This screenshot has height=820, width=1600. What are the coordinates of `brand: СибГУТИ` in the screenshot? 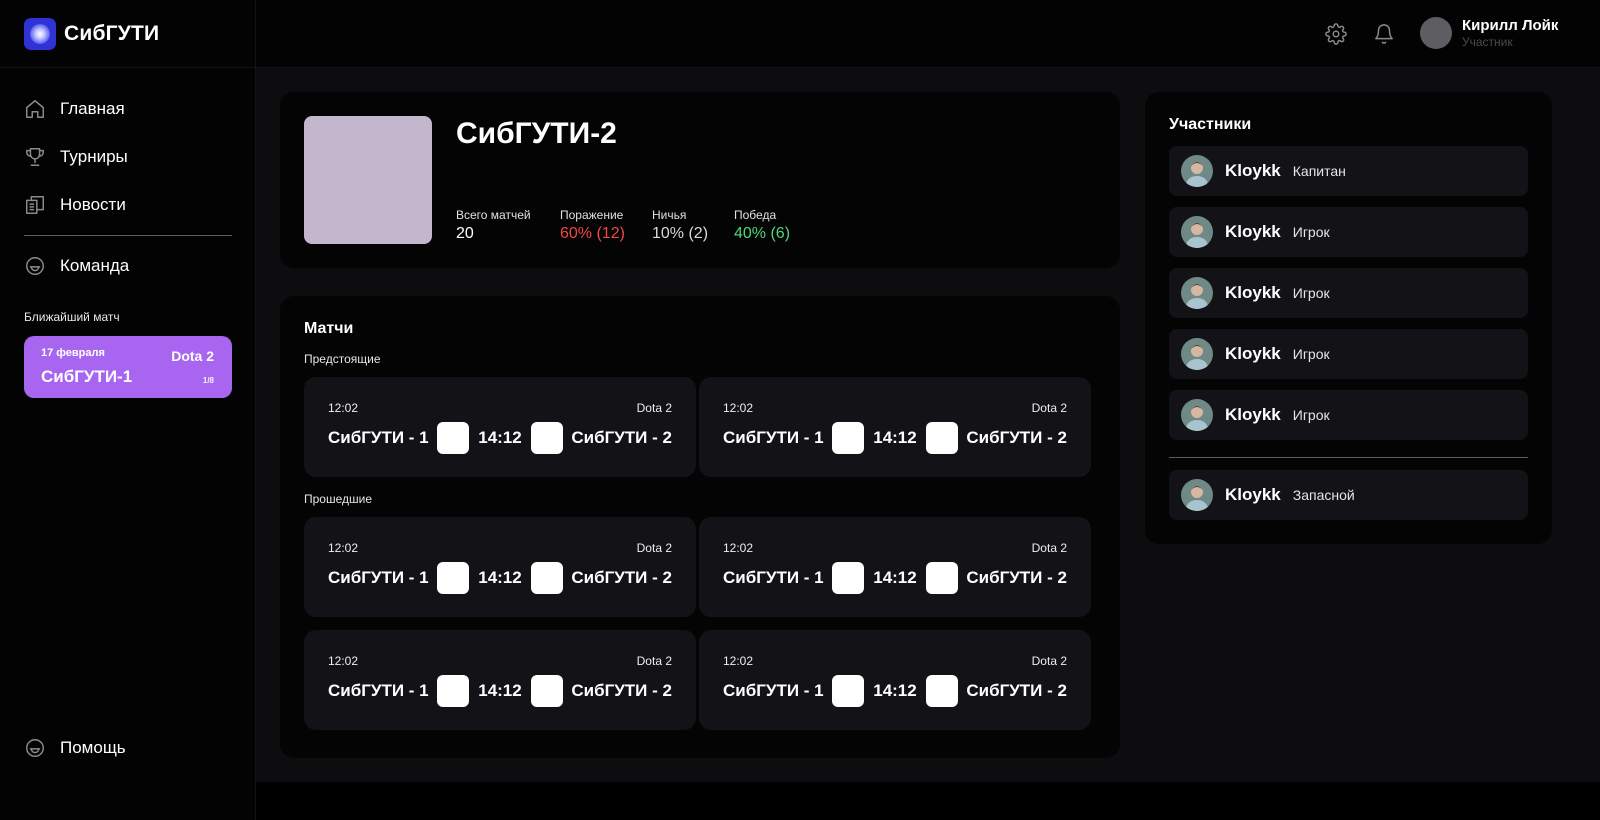 It's located at (128, 34).